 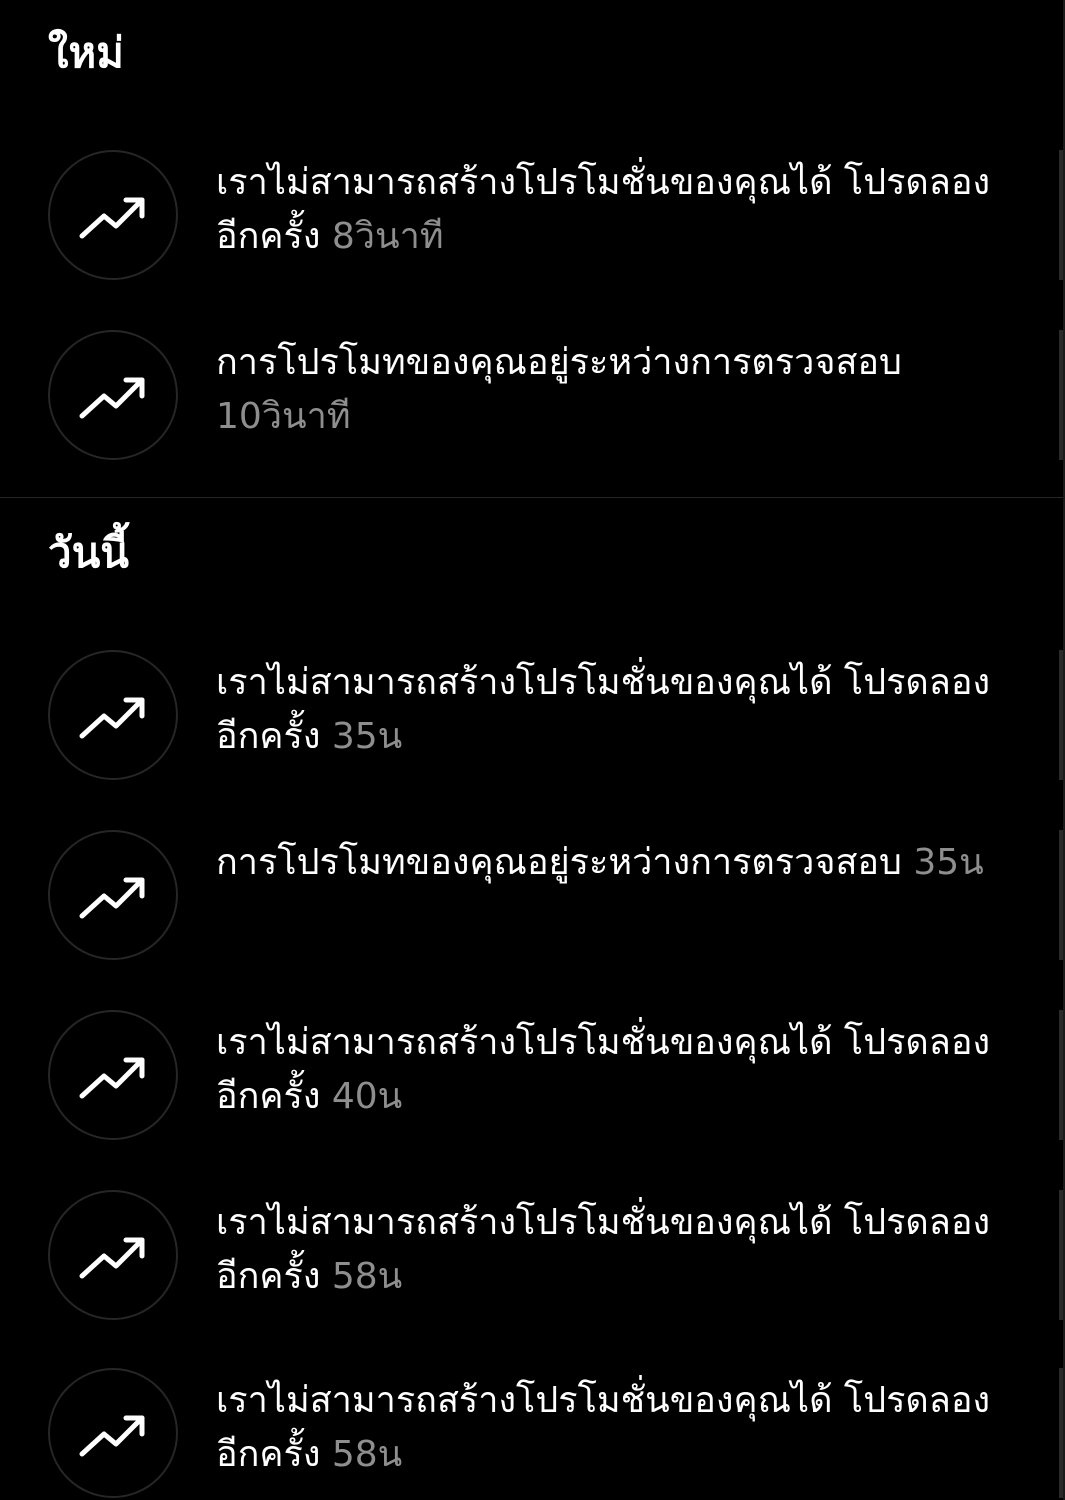 I want to click on notification-item: การโปรโมทของคุณอยู่ระหว่างการตรวจสอบ 35น, so click(x=532, y=896).